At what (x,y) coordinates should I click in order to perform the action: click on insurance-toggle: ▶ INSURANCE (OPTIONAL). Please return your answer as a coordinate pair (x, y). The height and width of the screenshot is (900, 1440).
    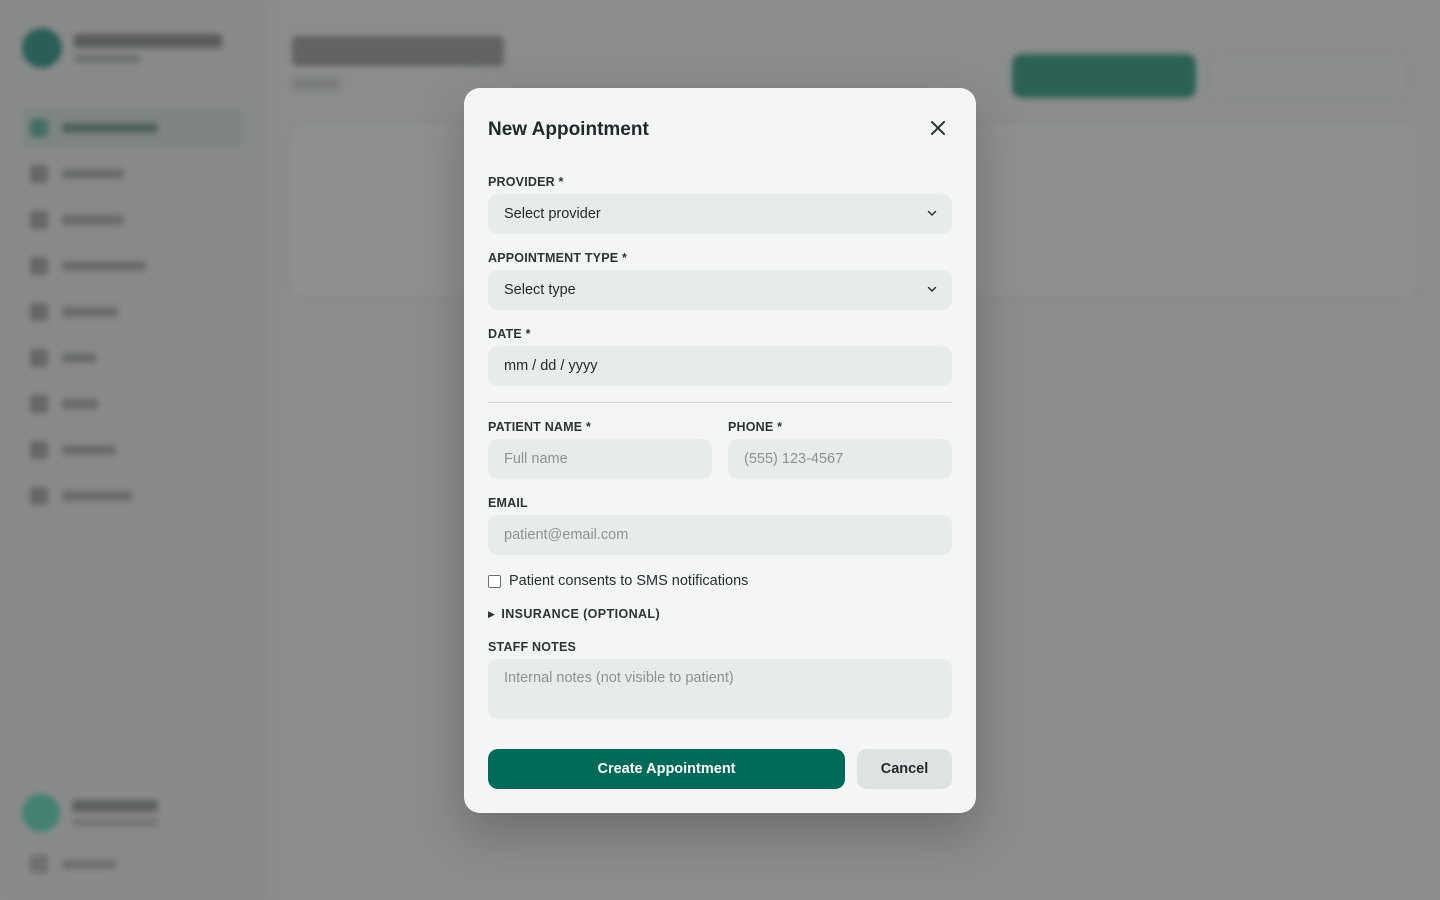
    Looking at the image, I should click on (574, 614).